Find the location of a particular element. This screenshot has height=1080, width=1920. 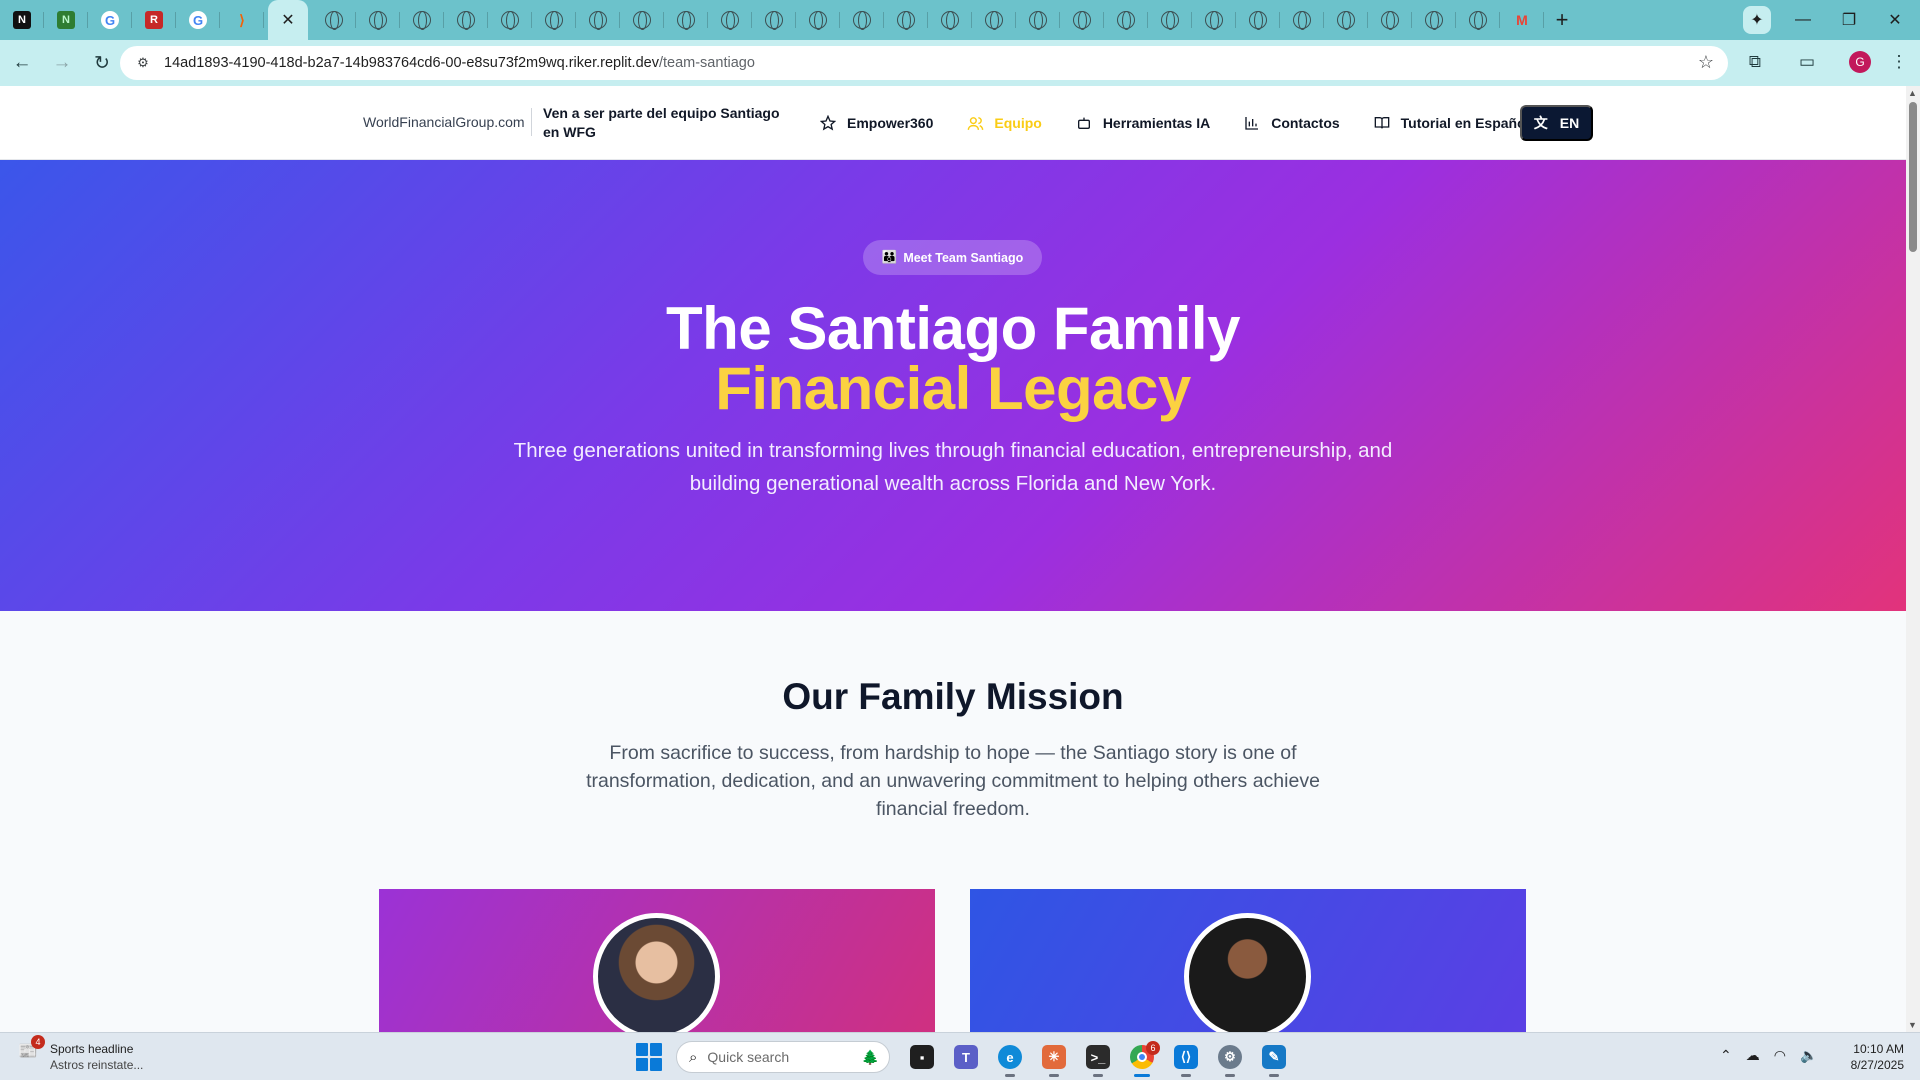

back-button: ← is located at coordinates (22, 63).